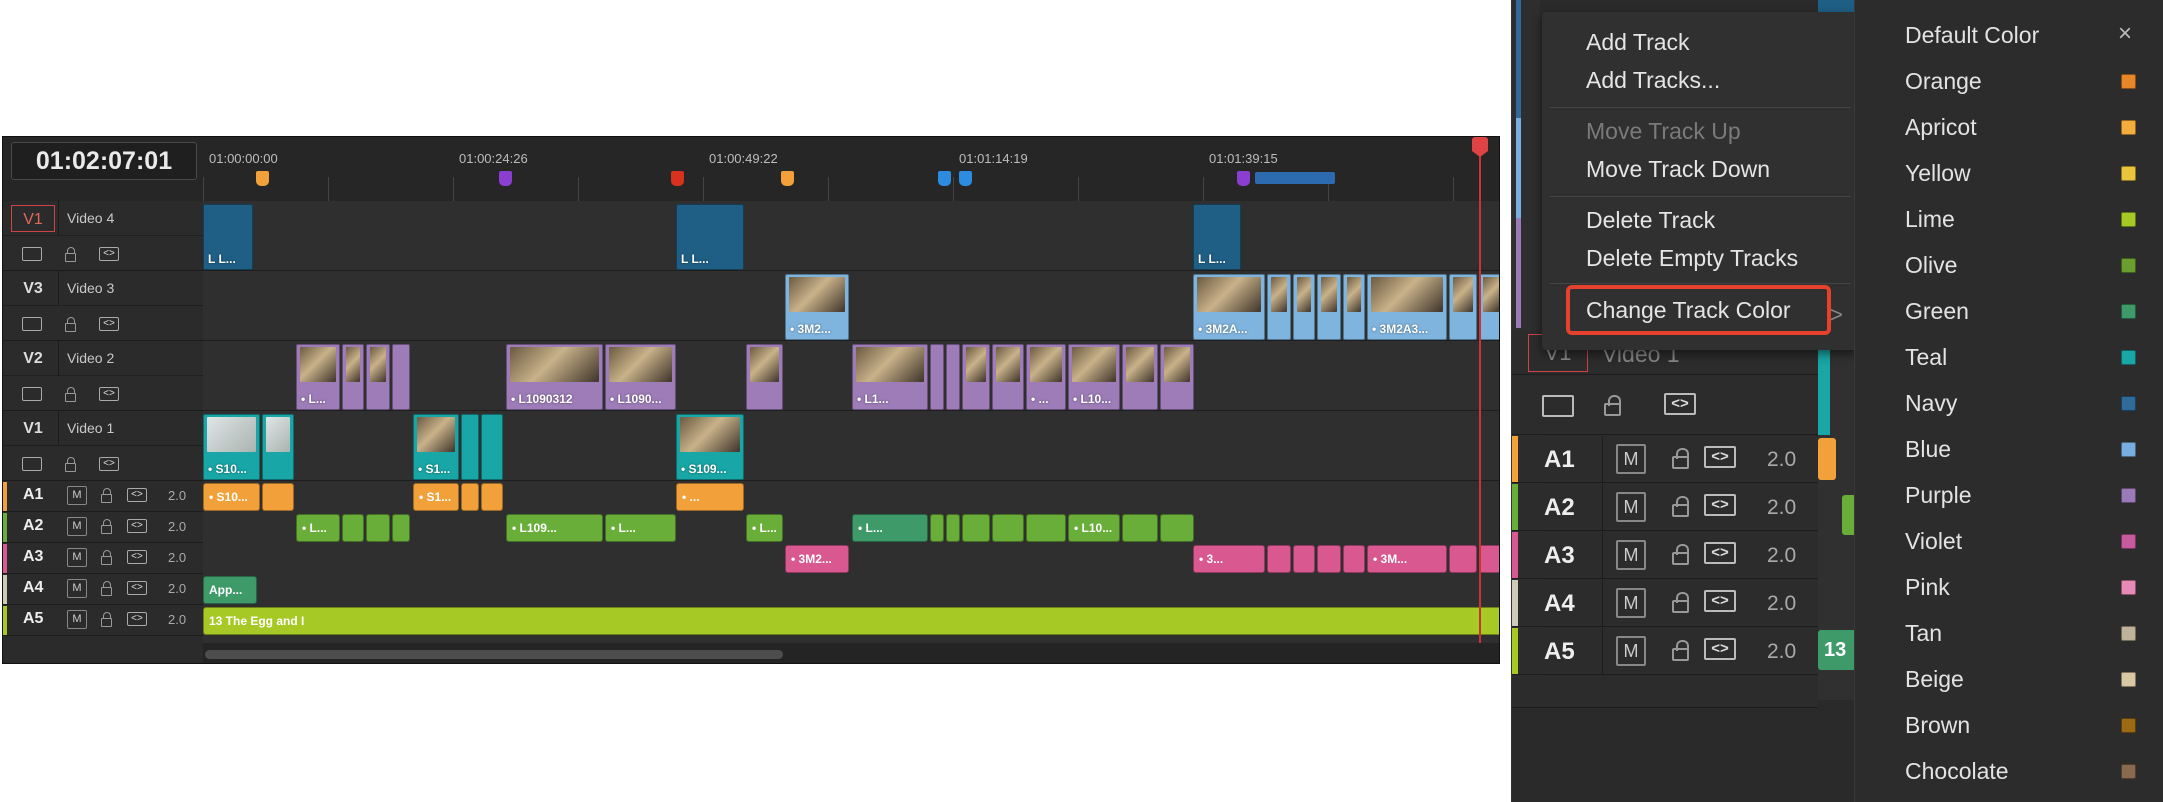 This screenshot has height=802, width=2163. What do you see at coordinates (554, 377) in the screenshot?
I see `timeline-clip: • L1090312` at bounding box center [554, 377].